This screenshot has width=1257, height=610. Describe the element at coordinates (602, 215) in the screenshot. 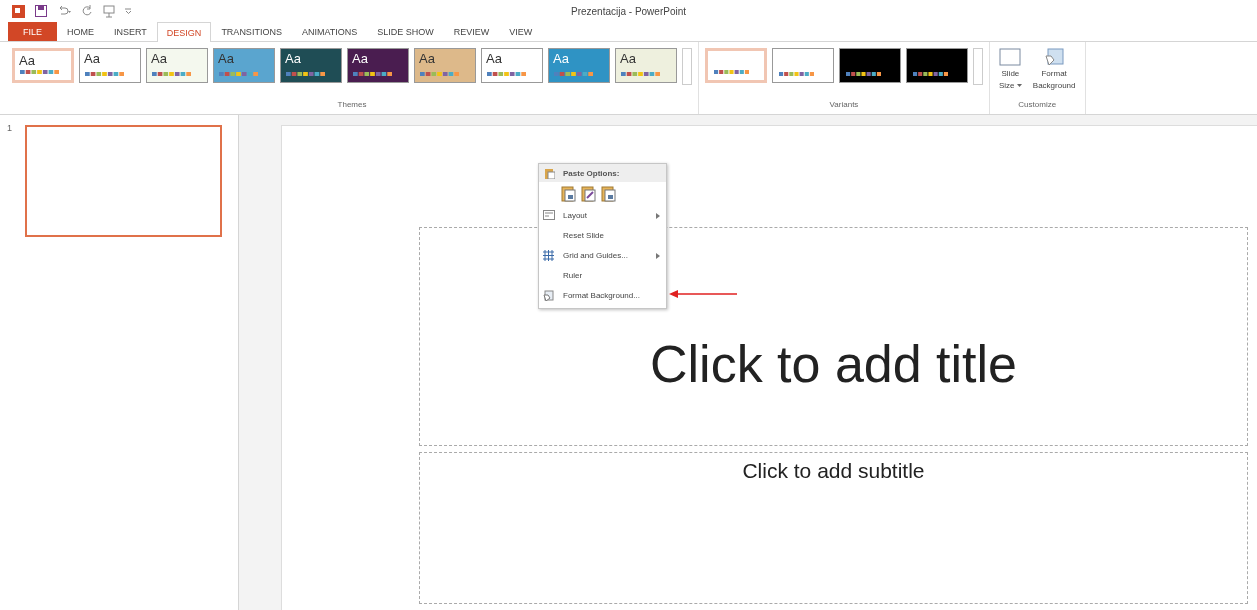

I see `menu-item: Layout` at that location.